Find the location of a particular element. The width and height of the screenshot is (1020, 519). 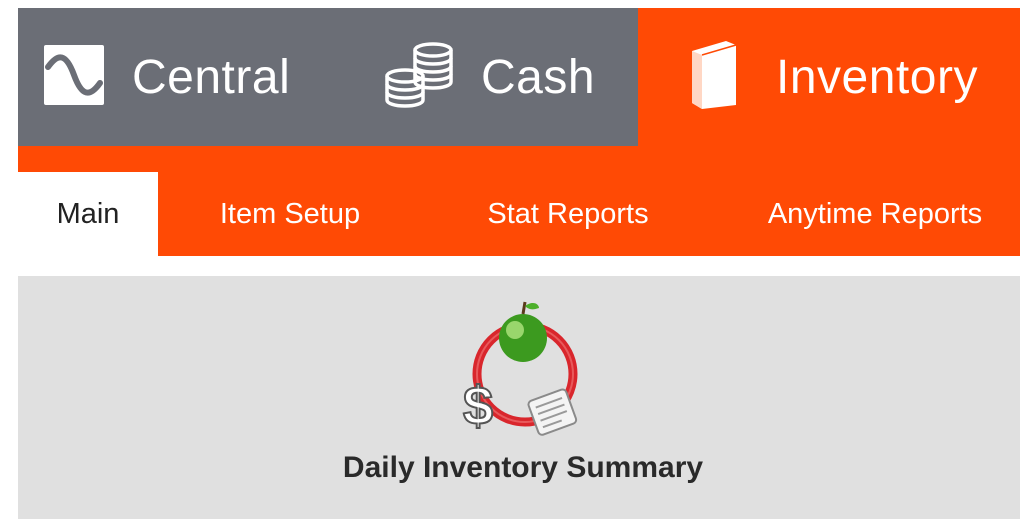

tab-main: Main is located at coordinates (88, 214).